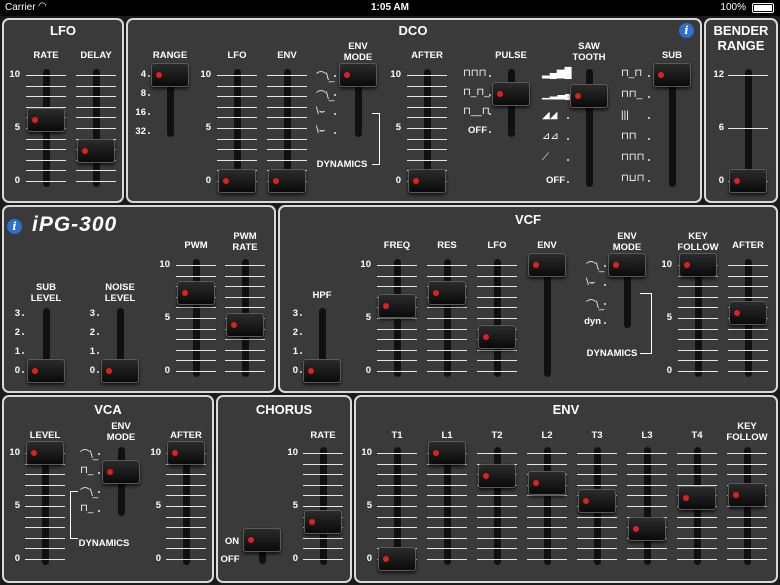 This screenshot has height=585, width=780. I want to click on lfo-rate-slider-handle, so click(46, 120).